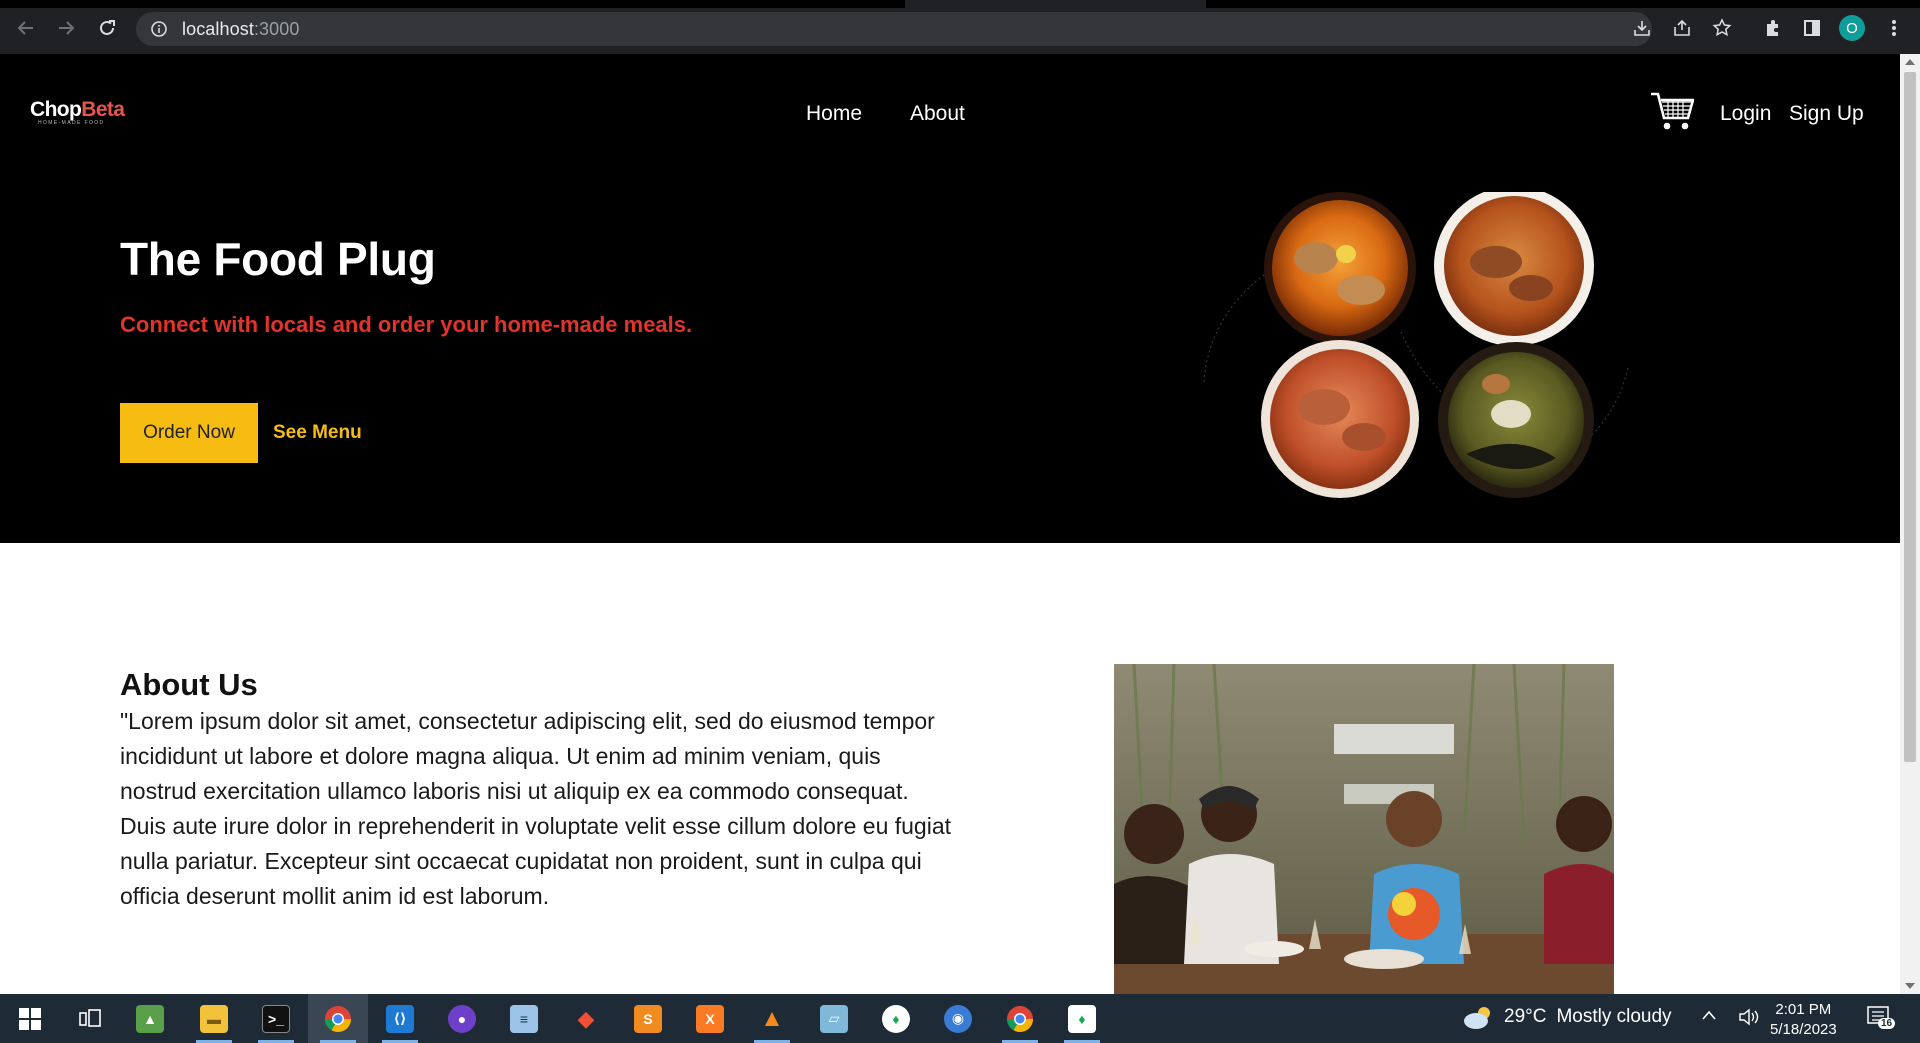 The height and width of the screenshot is (1043, 1920). What do you see at coordinates (772, 1018) in the screenshot?
I see `vlc-icon: ▲` at bounding box center [772, 1018].